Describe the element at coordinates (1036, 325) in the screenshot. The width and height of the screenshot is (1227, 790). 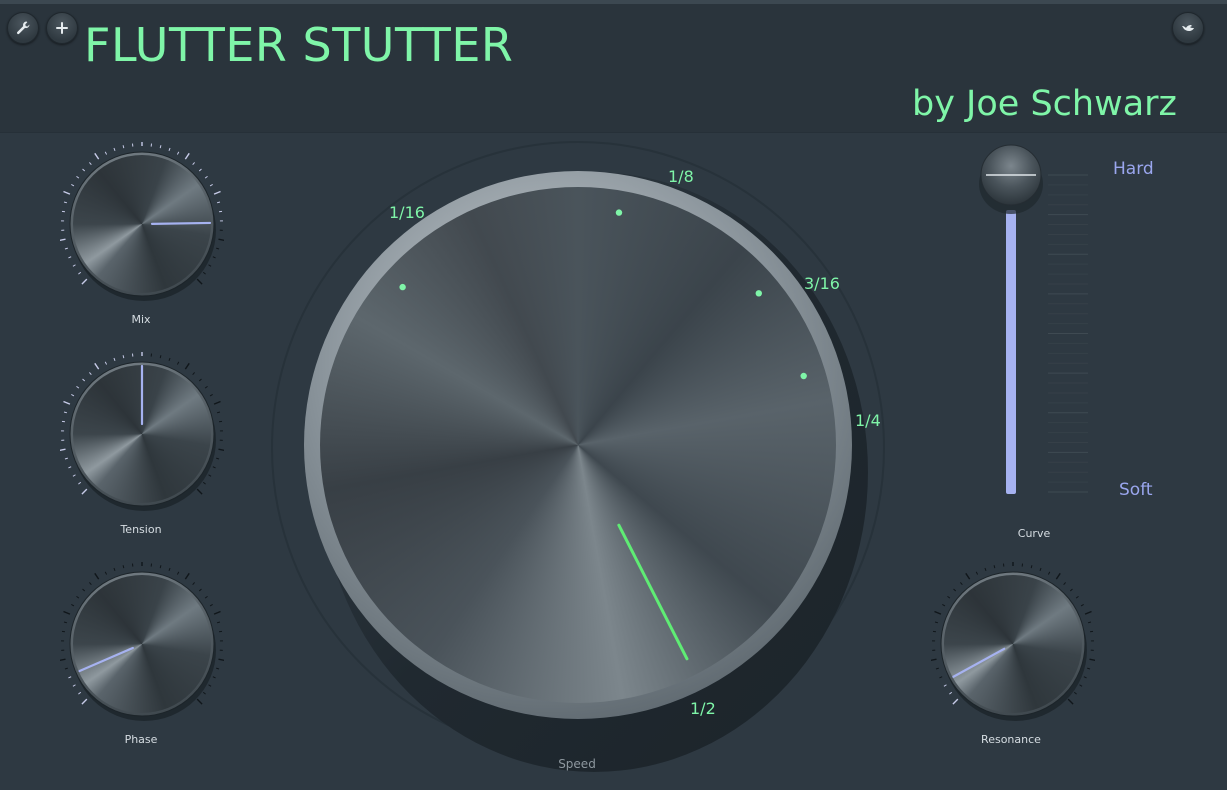
I see `curve-slider` at that location.